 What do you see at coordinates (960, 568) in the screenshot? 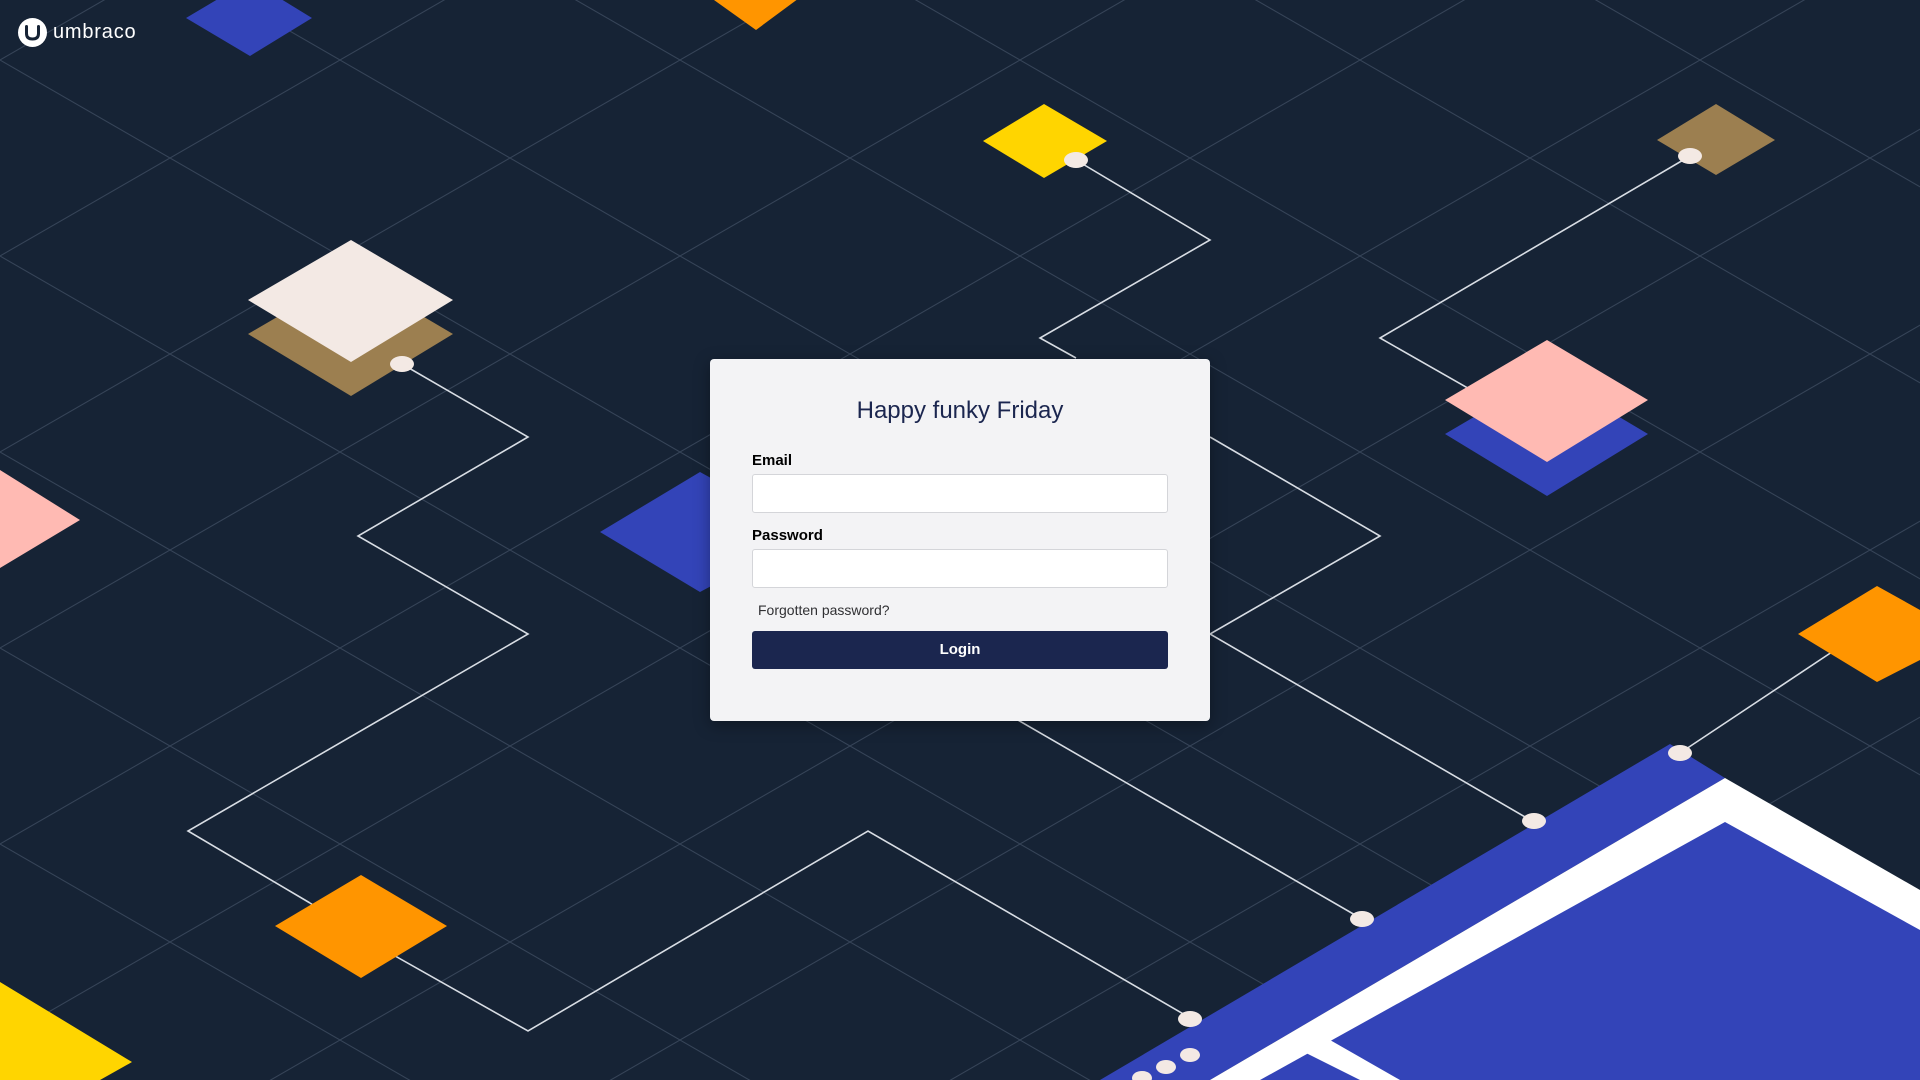
I see `password-field` at bounding box center [960, 568].